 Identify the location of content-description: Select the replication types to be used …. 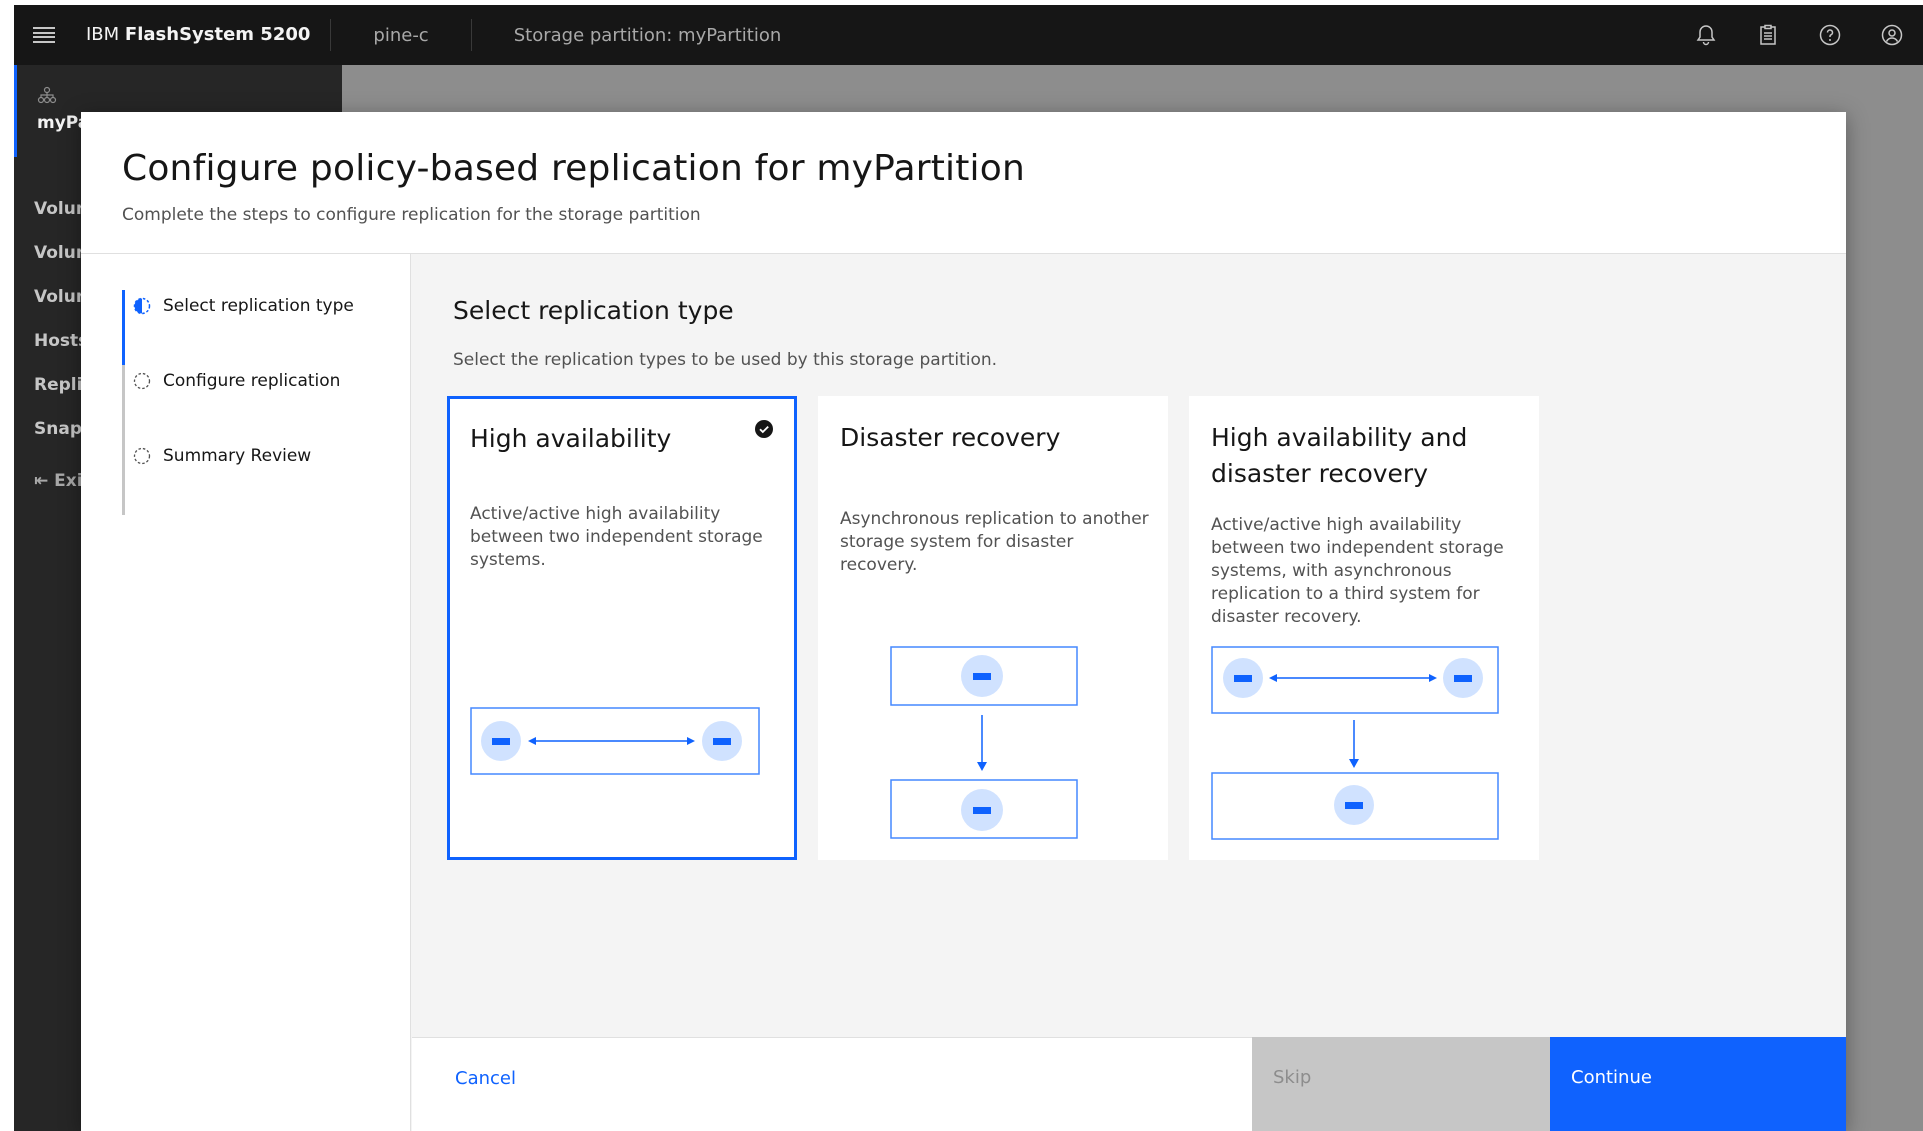
(725, 360).